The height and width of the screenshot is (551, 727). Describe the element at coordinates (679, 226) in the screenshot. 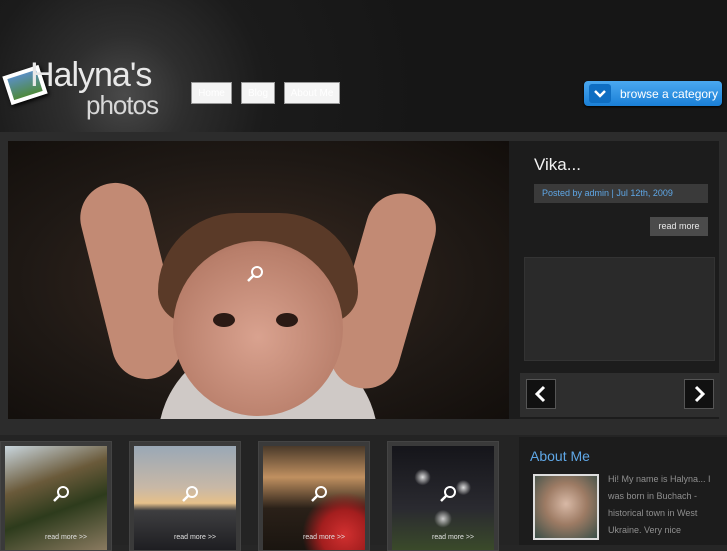

I see `read-more-button: read more` at that location.